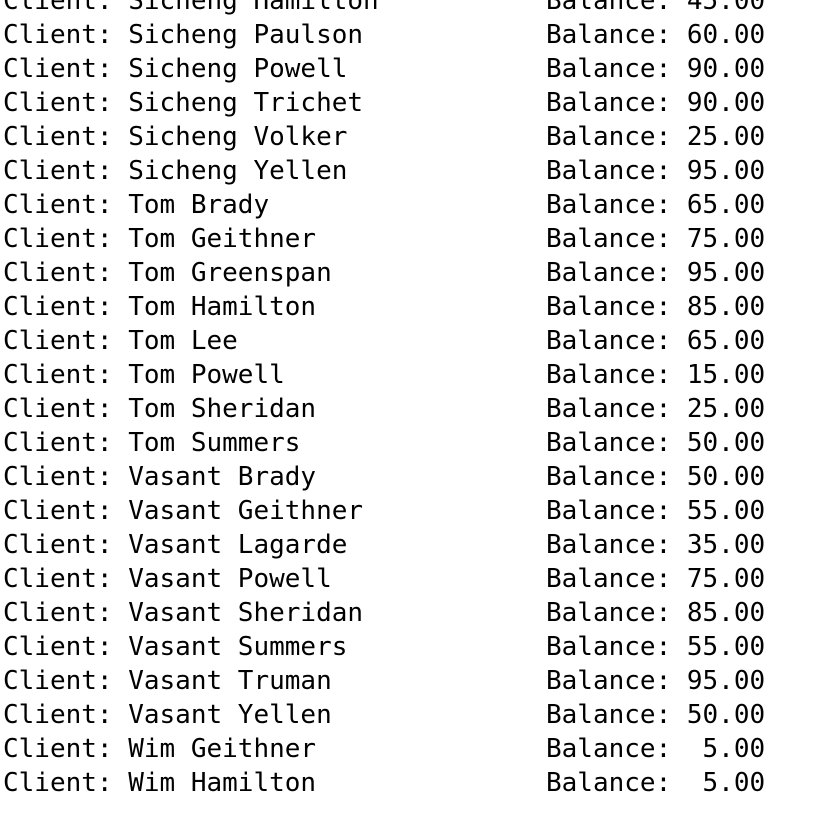  I want to click on client-name: Client: Vasant Lagarde, so click(175, 545).